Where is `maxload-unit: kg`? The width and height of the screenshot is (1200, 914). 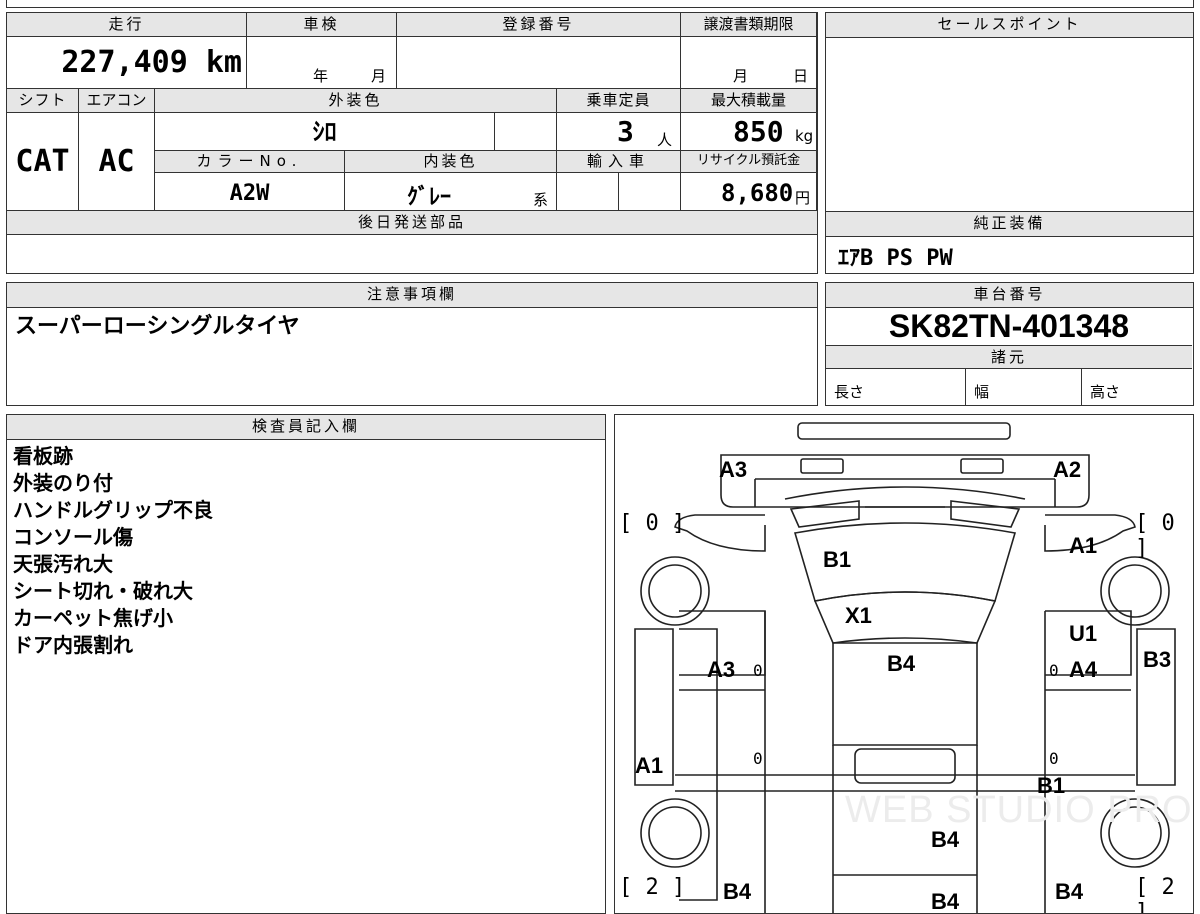
maxload-unit: kg is located at coordinates (804, 136).